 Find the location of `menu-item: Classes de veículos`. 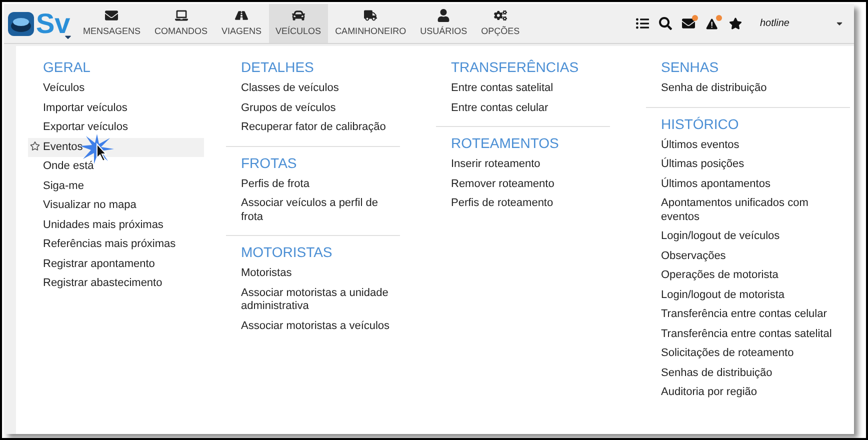

menu-item: Classes de veículos is located at coordinates (313, 88).